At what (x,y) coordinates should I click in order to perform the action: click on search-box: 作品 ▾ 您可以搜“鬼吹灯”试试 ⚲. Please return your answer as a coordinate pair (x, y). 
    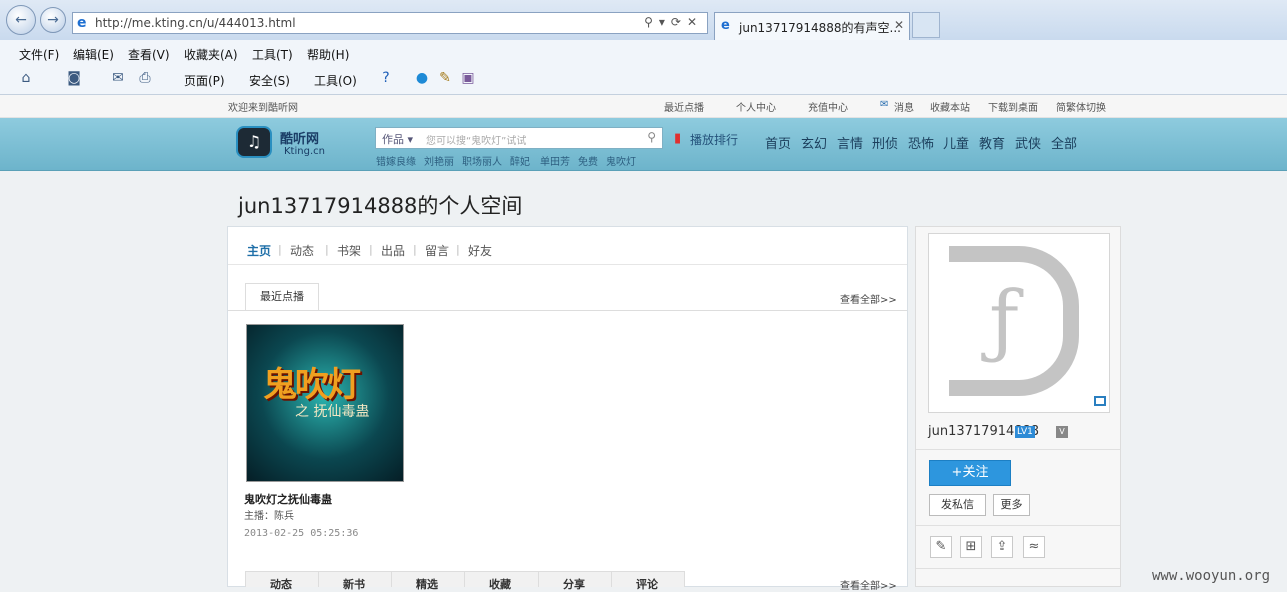
    Looking at the image, I should click on (519, 138).